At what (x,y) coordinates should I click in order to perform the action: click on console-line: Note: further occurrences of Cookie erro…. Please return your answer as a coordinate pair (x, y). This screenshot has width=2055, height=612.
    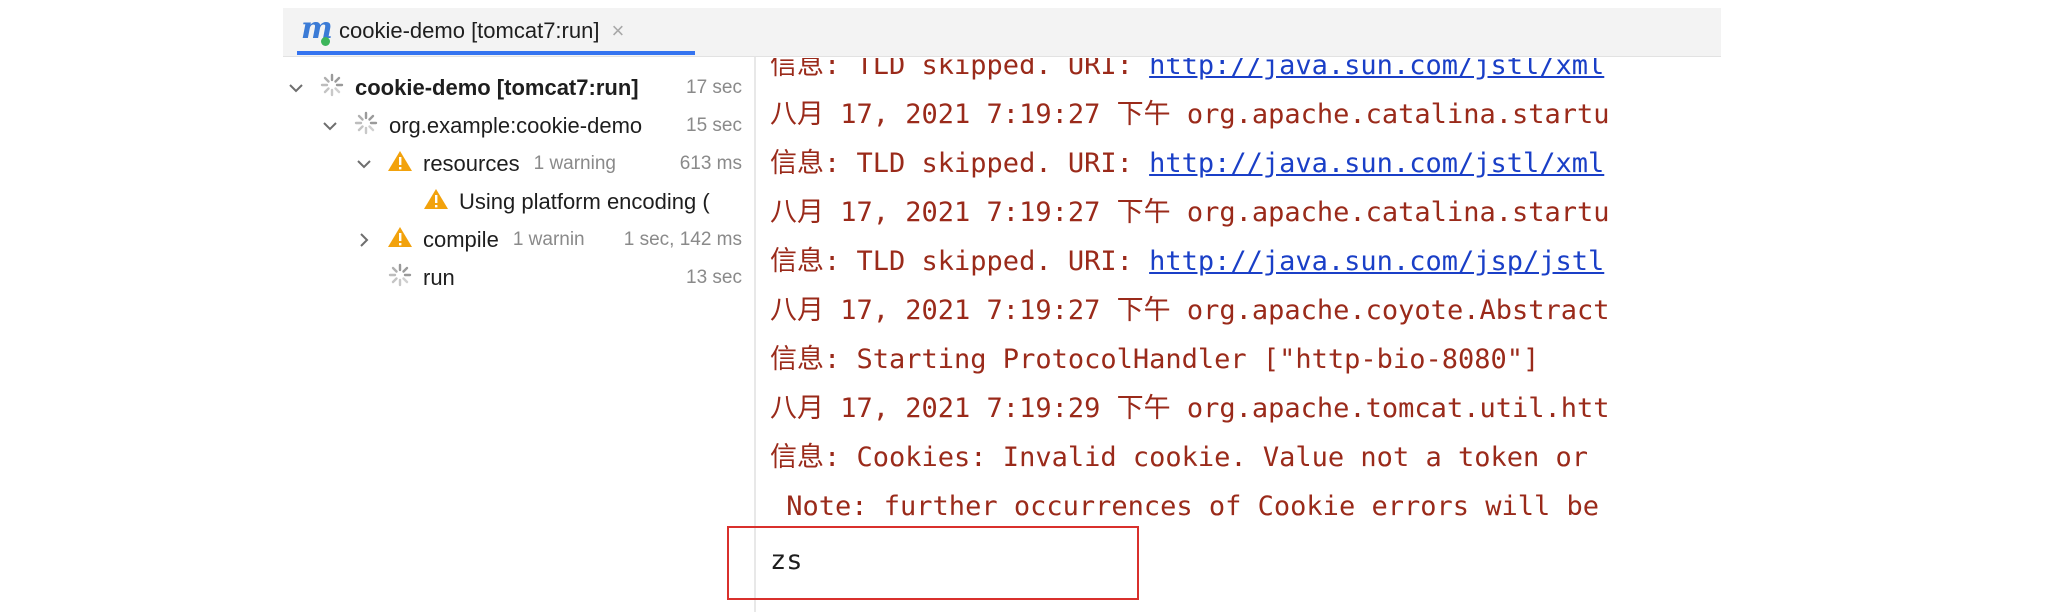
    Looking at the image, I should click on (1185, 506).